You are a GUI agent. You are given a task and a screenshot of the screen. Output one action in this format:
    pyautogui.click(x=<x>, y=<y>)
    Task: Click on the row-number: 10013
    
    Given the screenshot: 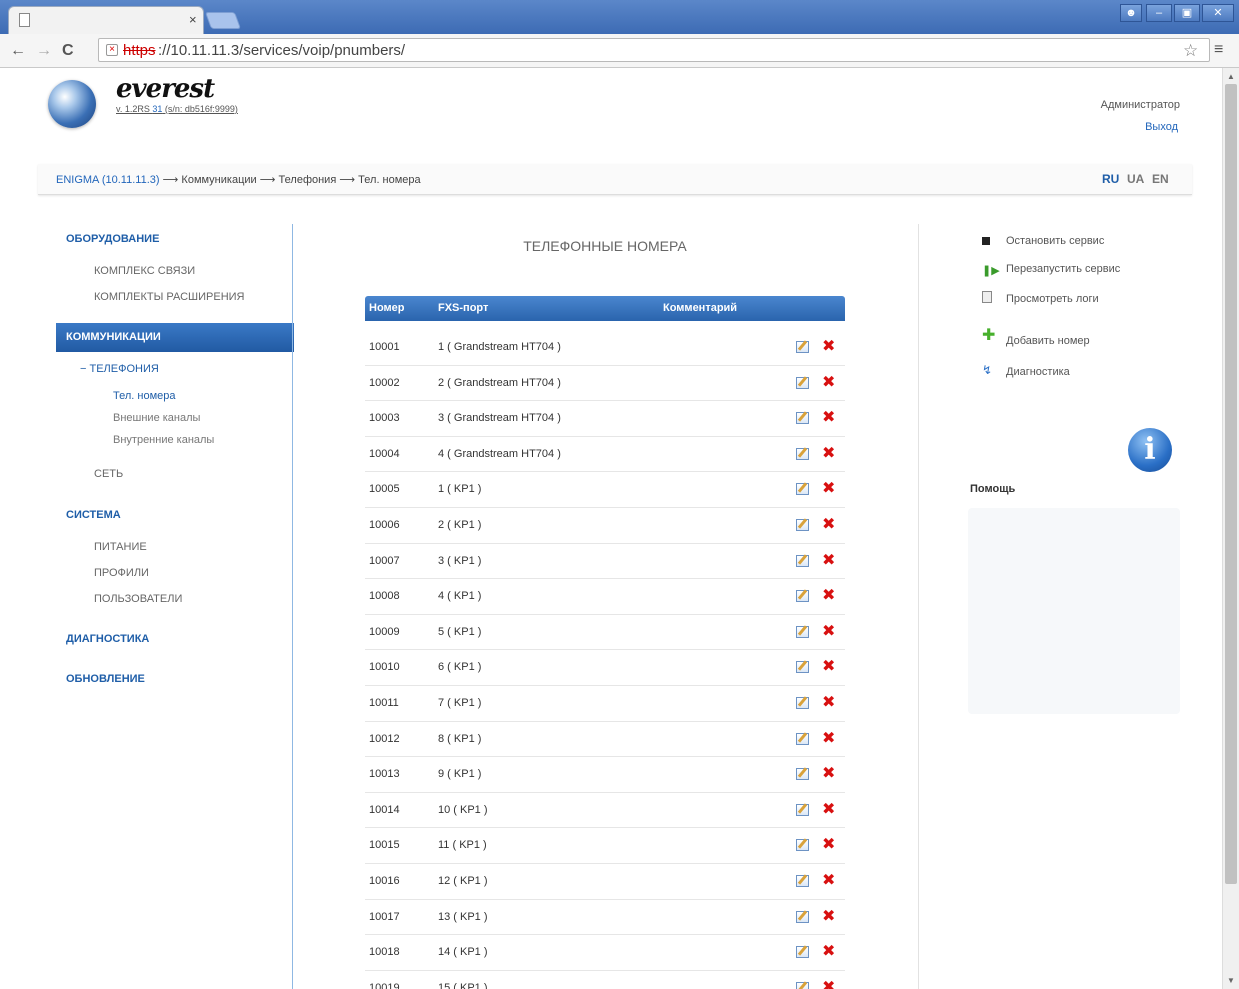 What is the action you would take?
    pyautogui.click(x=384, y=774)
    